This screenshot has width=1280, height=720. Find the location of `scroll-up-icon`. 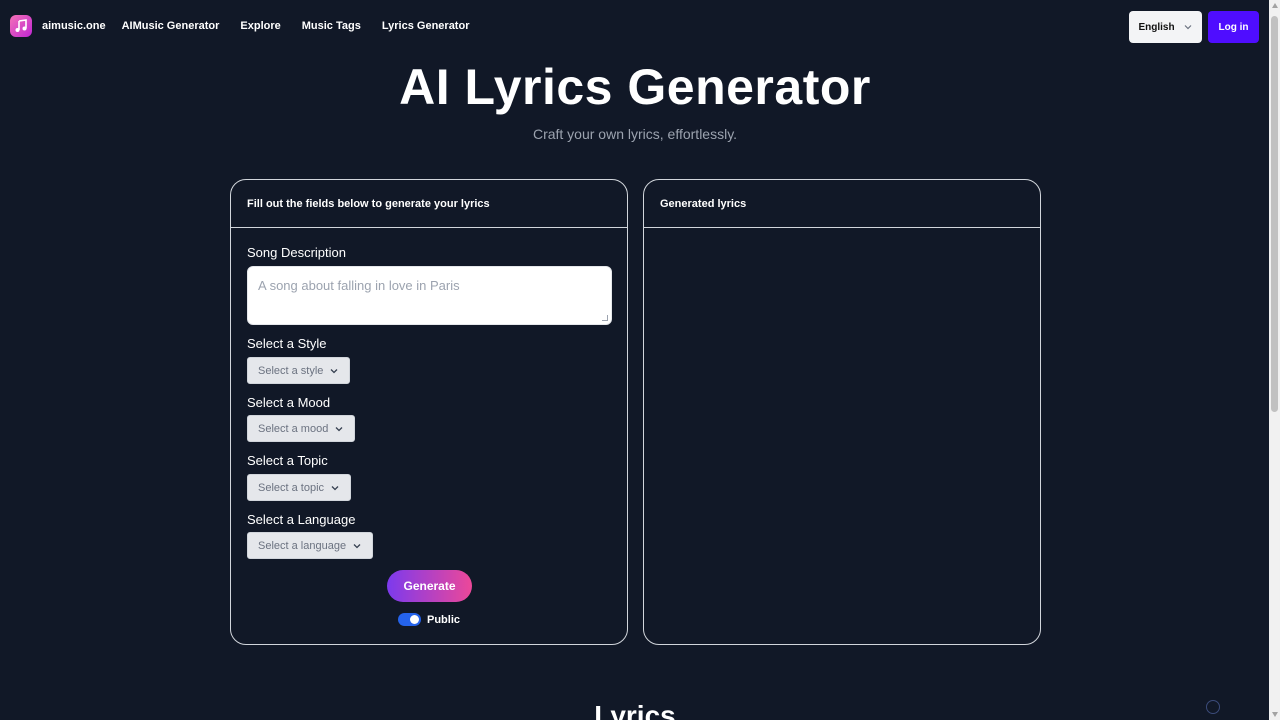

scroll-up-icon is located at coordinates (1275, 5).